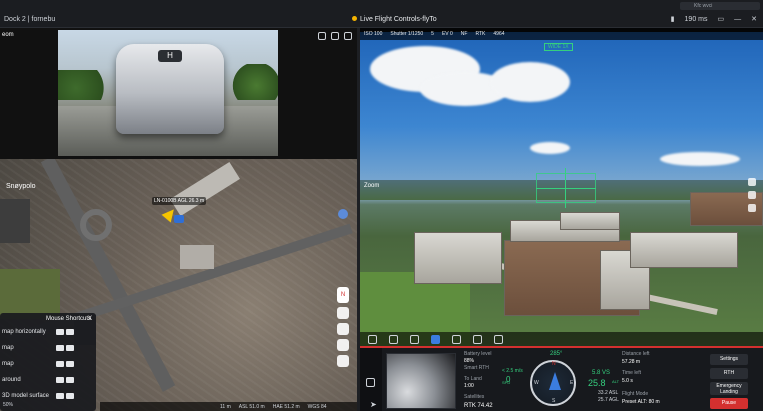 Image resolution: width=763 pixels, height=411 pixels. I want to click on drone-id-label: LN-0100B AGL 26.3 m, so click(179, 201).